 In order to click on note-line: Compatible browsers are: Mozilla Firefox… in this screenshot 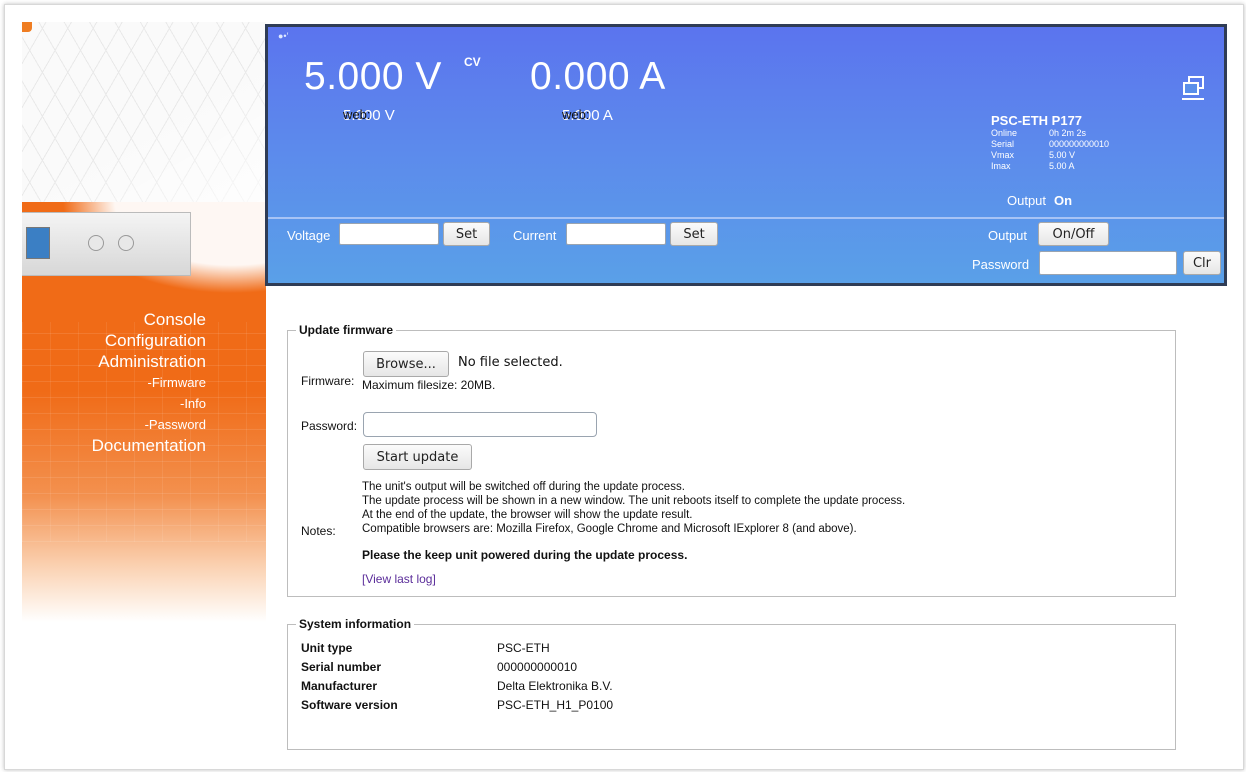, I will do `click(609, 529)`.